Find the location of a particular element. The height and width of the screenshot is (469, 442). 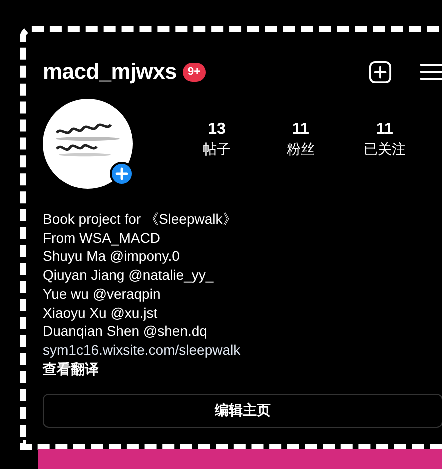

bio-line: Duanqian Shen @shen.dq is located at coordinates (125, 331).